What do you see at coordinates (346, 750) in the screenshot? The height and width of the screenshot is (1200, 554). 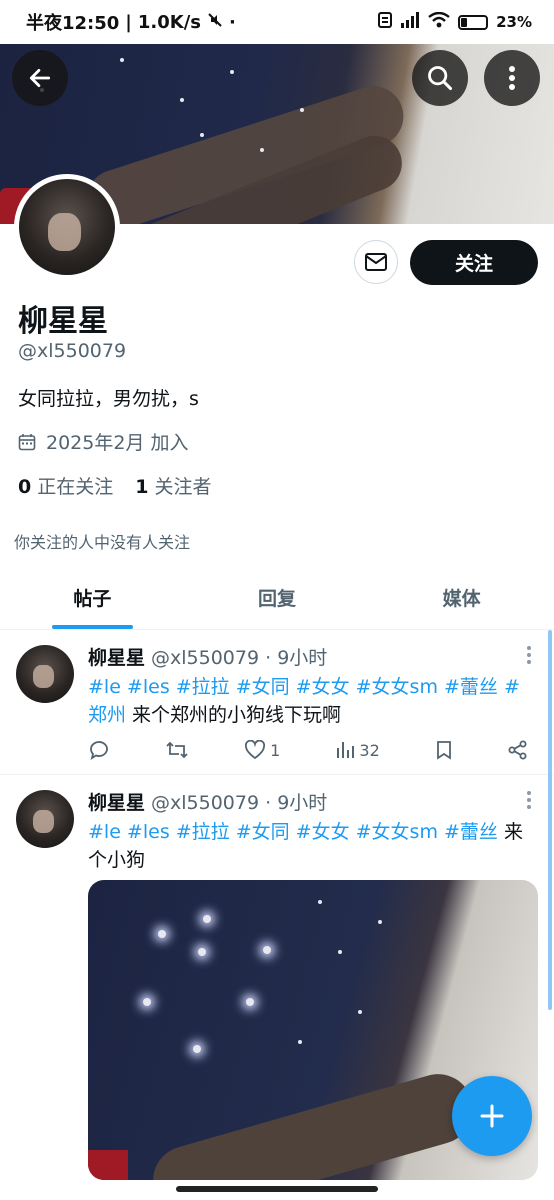 I see `views-icon` at bounding box center [346, 750].